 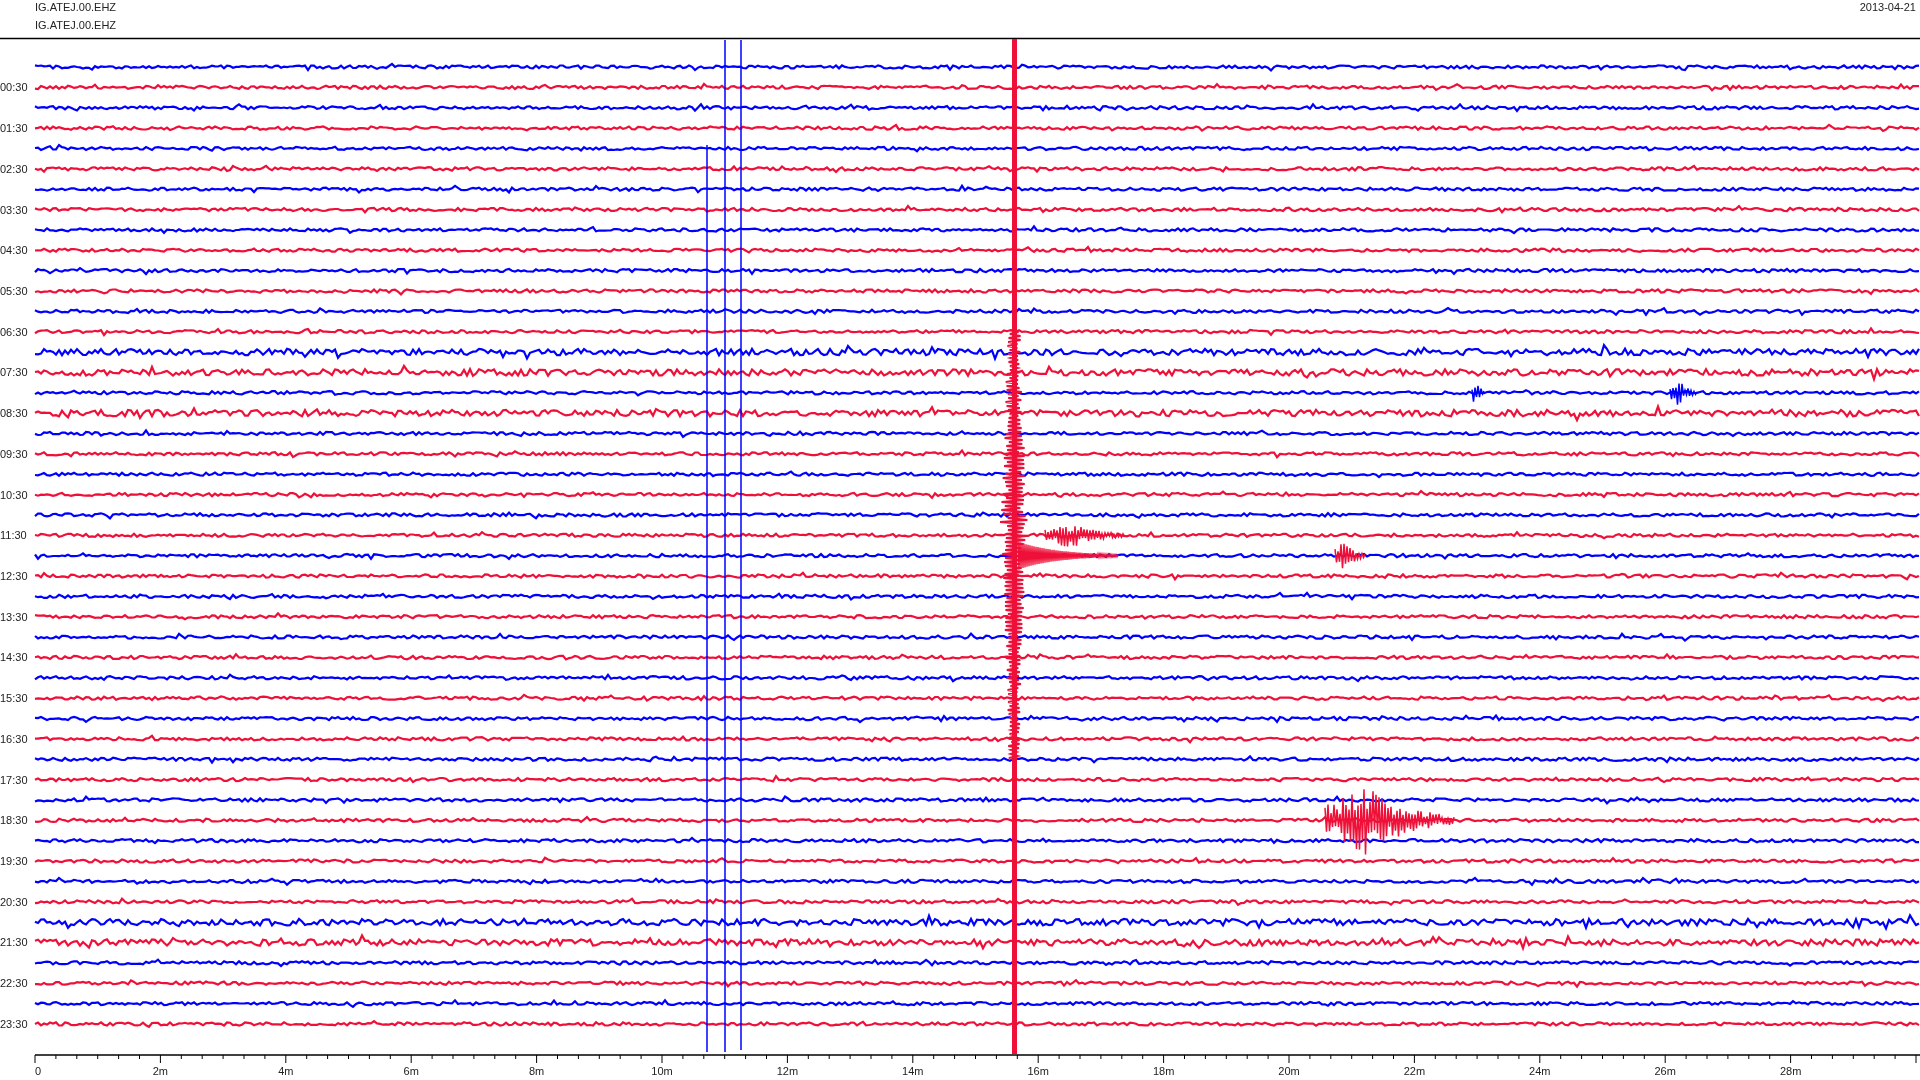 What do you see at coordinates (787, 1071) in the screenshot?
I see `axis-label: 12m` at bounding box center [787, 1071].